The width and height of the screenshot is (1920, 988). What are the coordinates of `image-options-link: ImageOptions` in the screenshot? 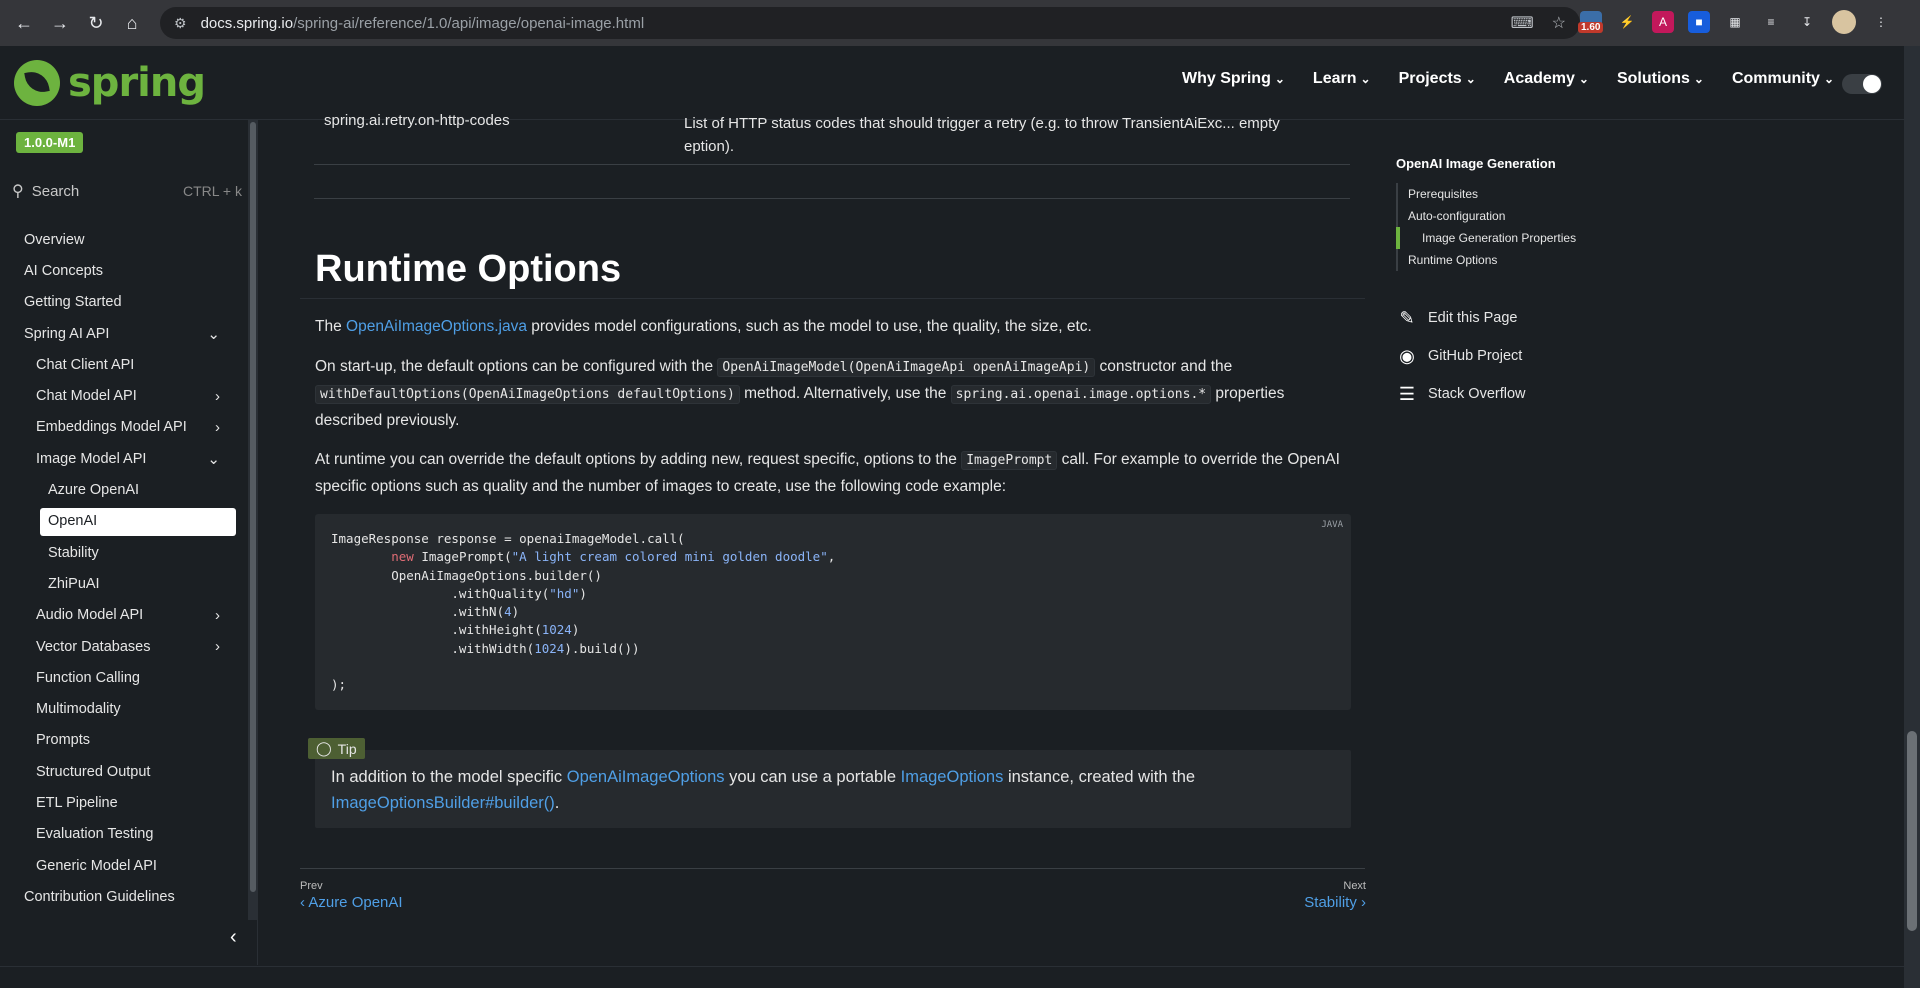 It's located at (952, 777).